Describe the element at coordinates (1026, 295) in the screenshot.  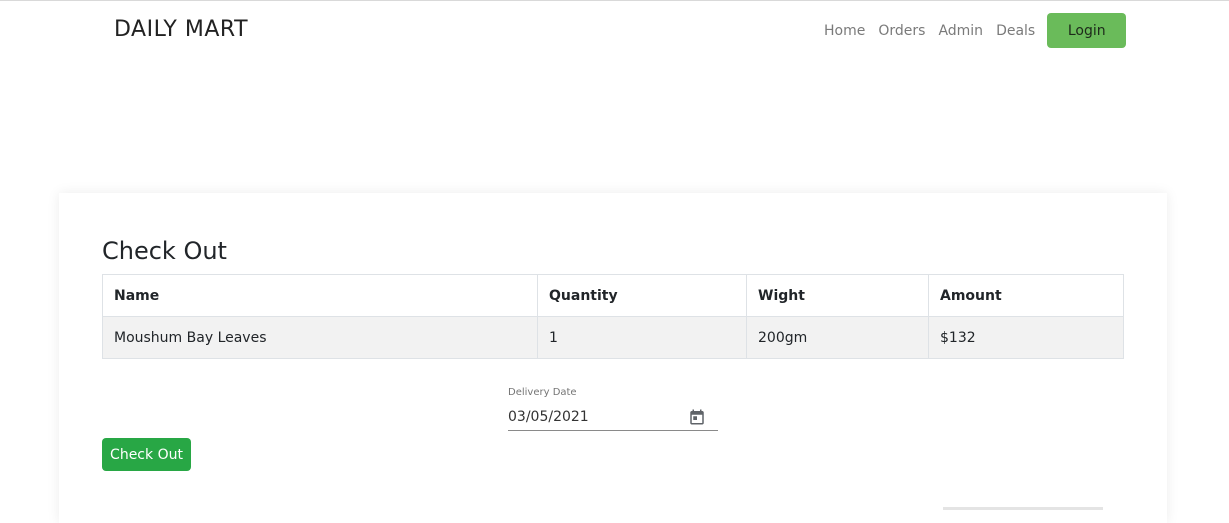
I see `column-header-amount: Amount` at that location.